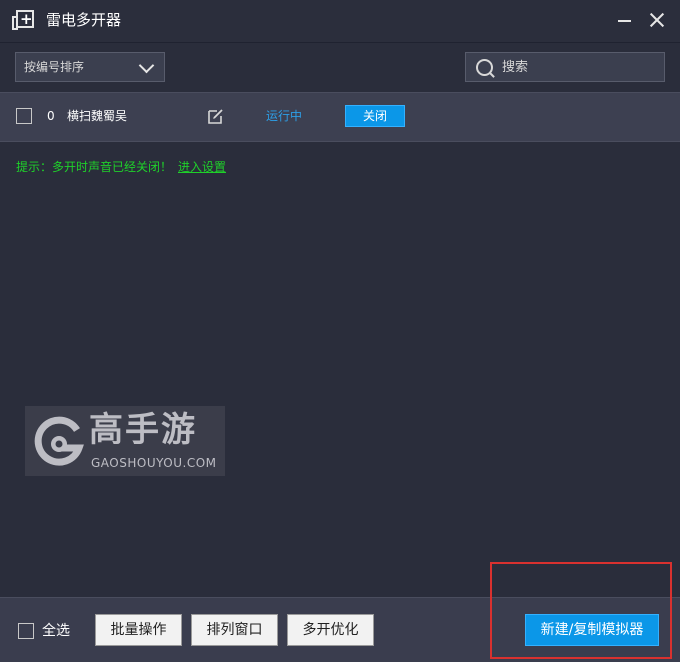 The width and height of the screenshot is (680, 662). Describe the element at coordinates (657, 20) in the screenshot. I see `window-close-button` at that location.